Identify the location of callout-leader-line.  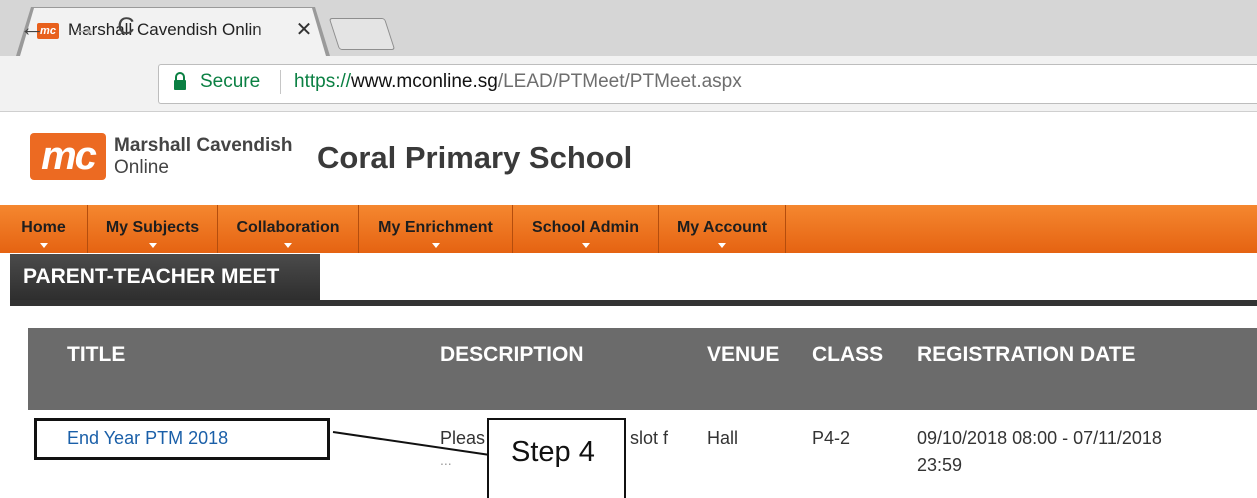
(411, 443).